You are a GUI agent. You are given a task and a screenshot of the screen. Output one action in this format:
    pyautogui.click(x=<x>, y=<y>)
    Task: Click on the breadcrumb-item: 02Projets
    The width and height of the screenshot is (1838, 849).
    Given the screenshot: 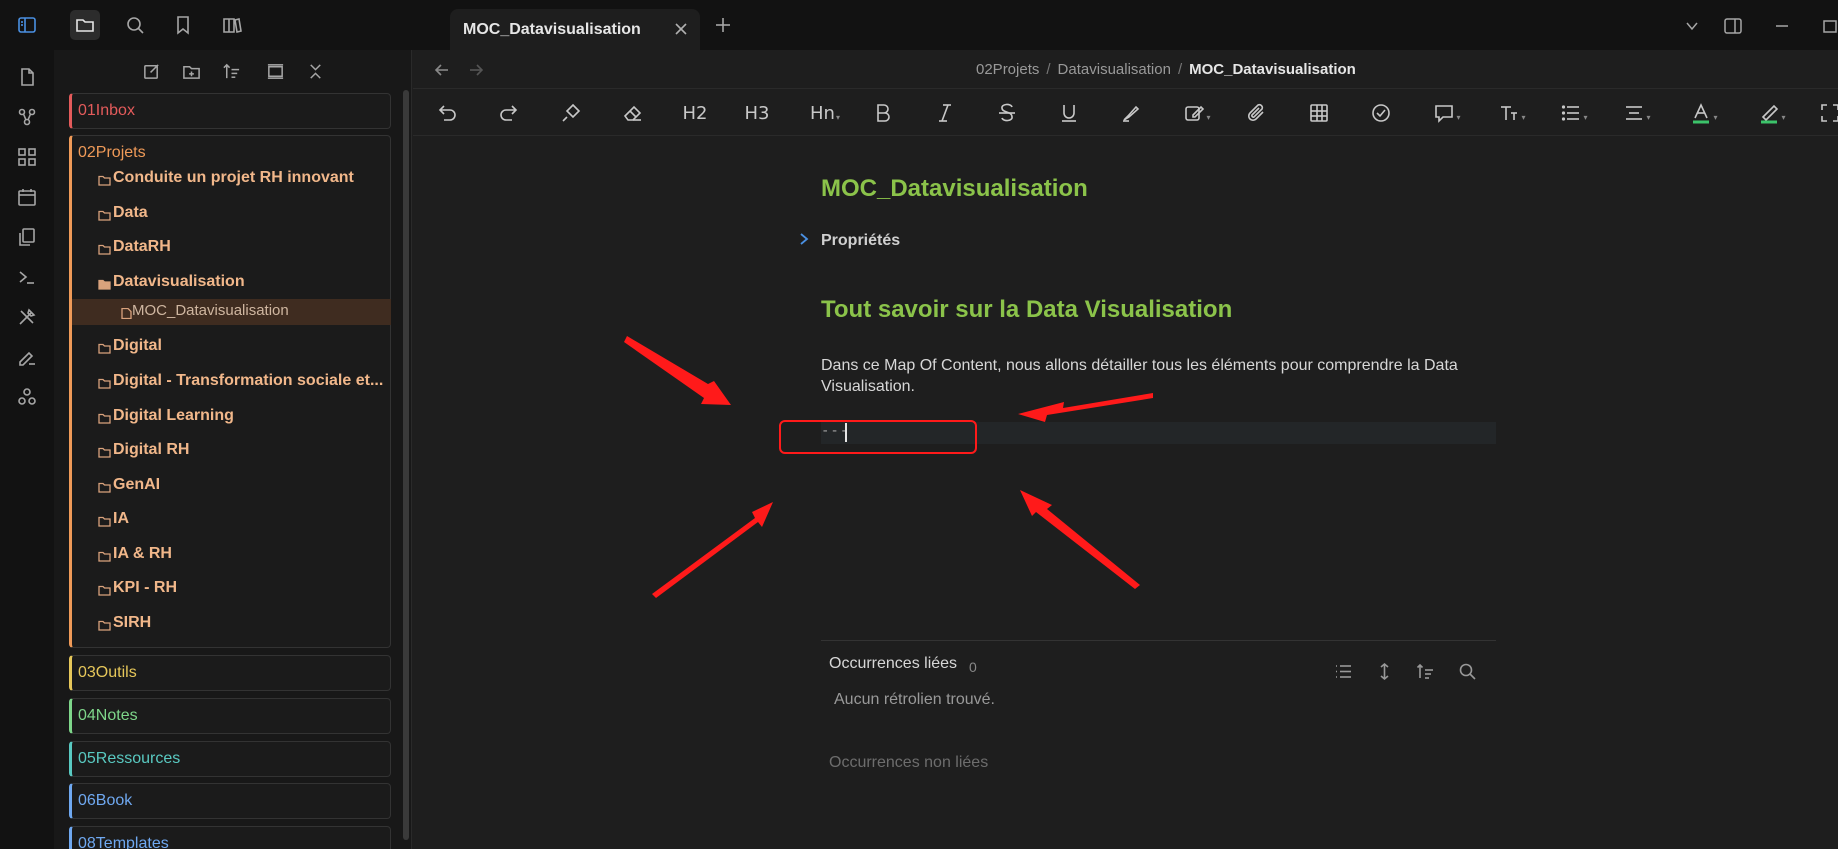 What is the action you would take?
    pyautogui.click(x=1007, y=69)
    